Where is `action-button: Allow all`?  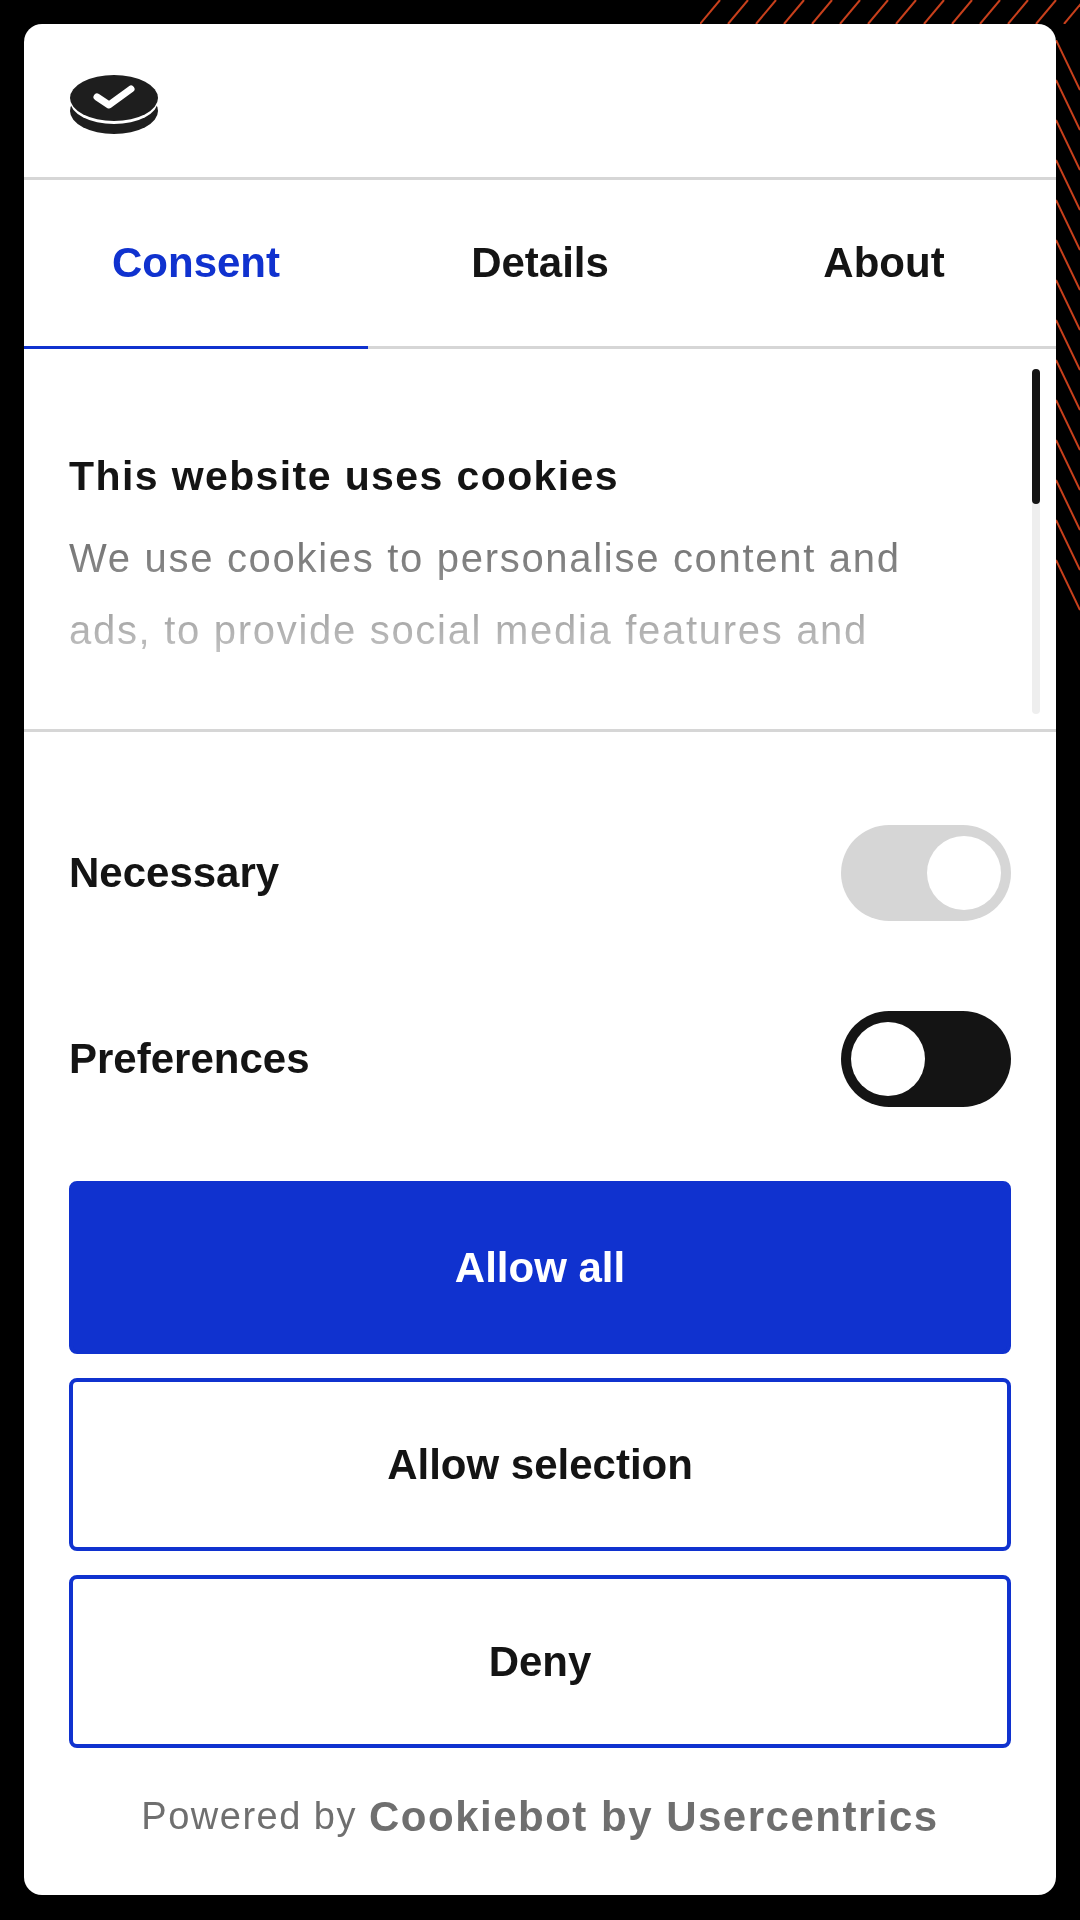
action-button: Allow all is located at coordinates (540, 1267).